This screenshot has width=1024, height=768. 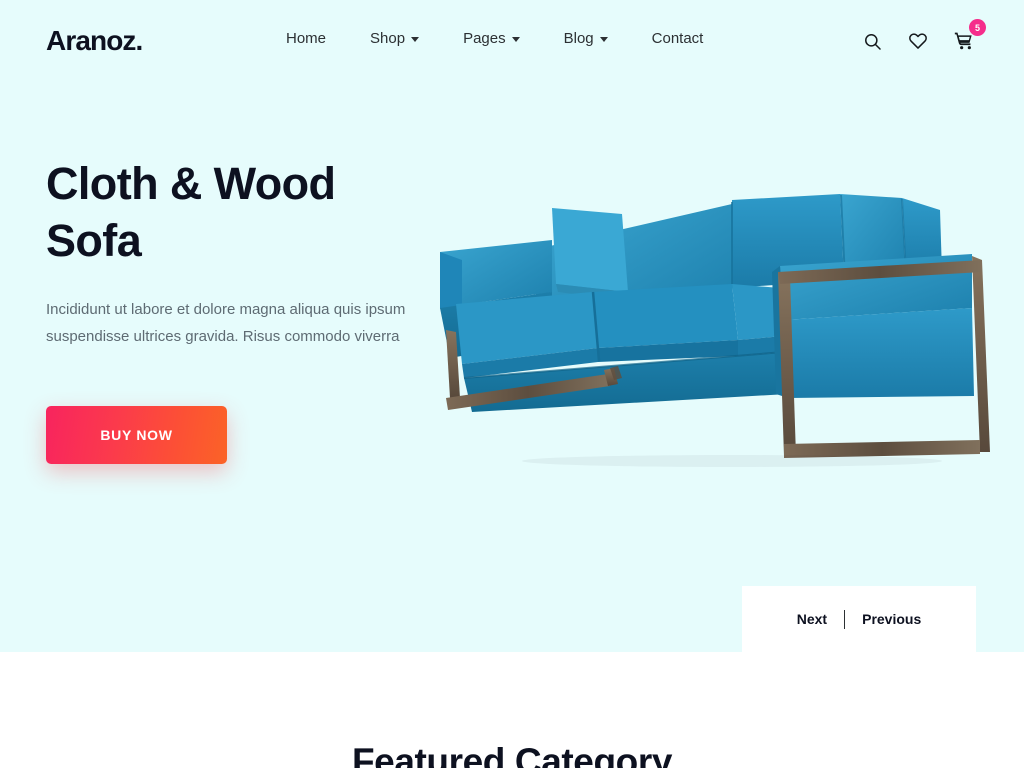 I want to click on nav-item-label: Home, so click(x=306, y=38).